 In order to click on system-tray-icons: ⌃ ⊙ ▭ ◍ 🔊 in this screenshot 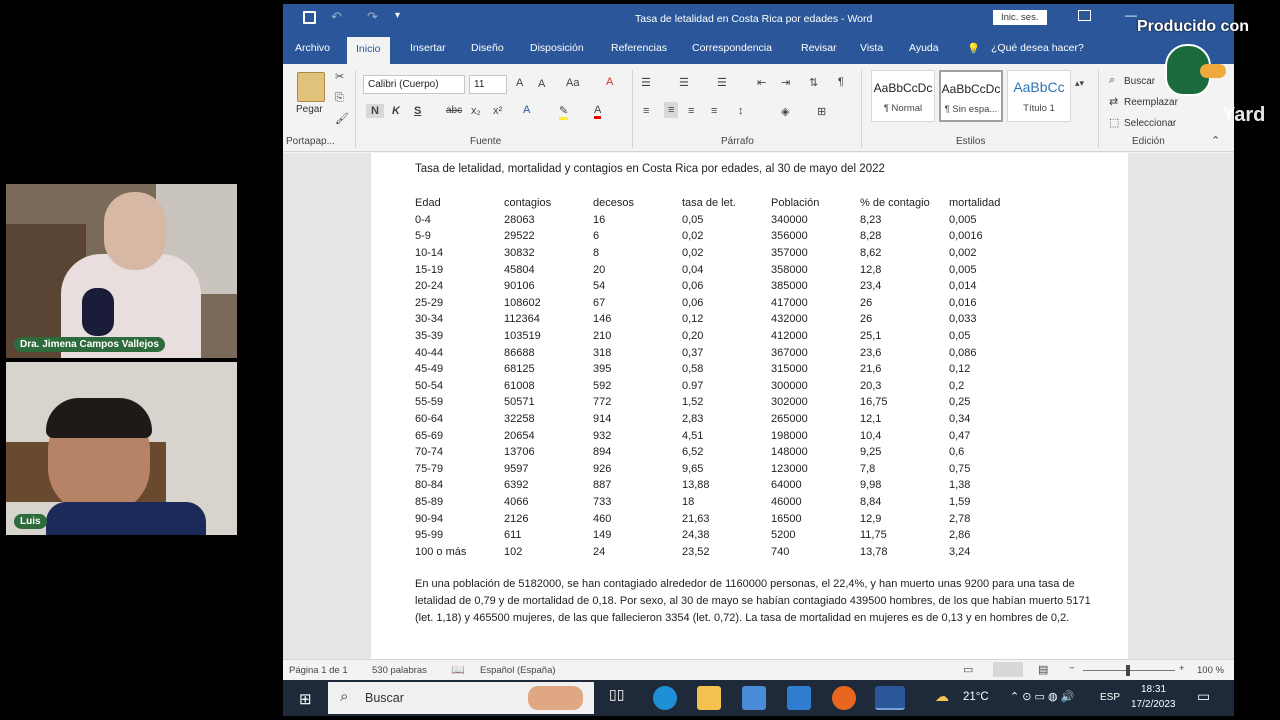, I will do `click(1042, 696)`.